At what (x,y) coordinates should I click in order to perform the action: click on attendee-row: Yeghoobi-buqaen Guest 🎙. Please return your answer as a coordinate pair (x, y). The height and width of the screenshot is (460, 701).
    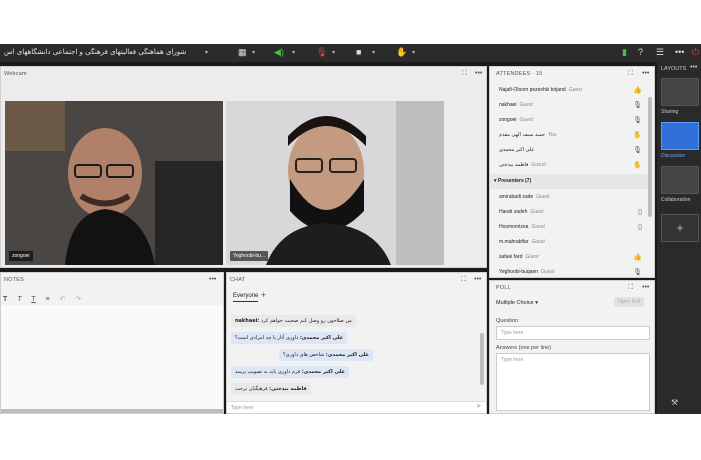
    Looking at the image, I should click on (569, 272).